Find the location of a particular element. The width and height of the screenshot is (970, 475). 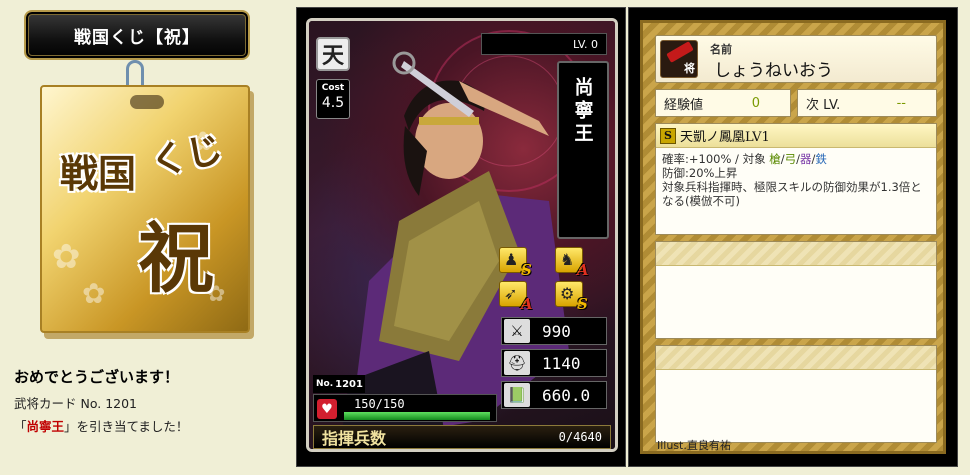

sword-icon: ⚔ is located at coordinates (517, 331).